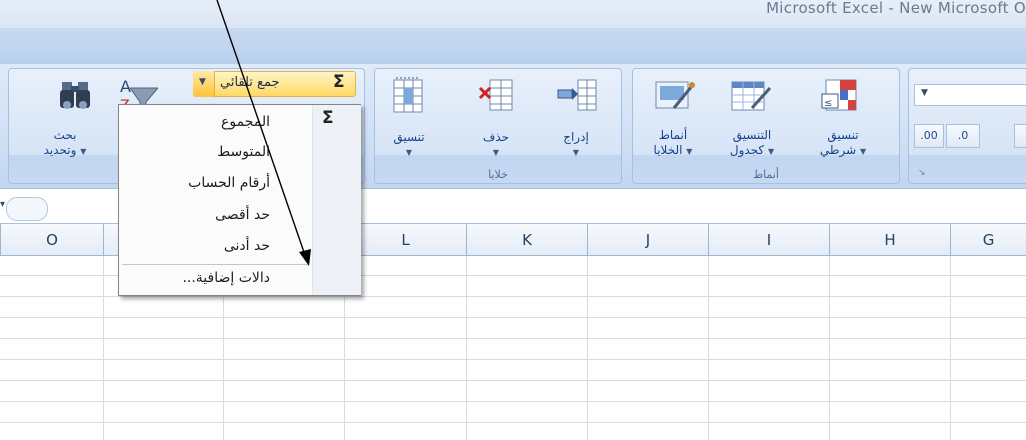 The width and height of the screenshot is (1026, 440). What do you see at coordinates (747, 150) in the screenshot?
I see `format-as-table-line2: كجدول` at bounding box center [747, 150].